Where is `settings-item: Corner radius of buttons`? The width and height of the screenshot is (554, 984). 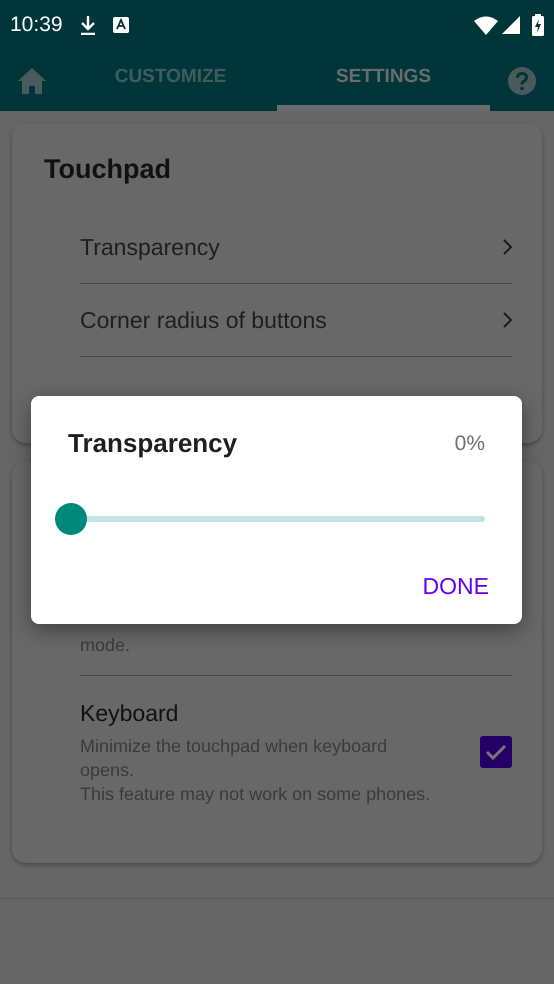
settings-item: Corner radius of buttons is located at coordinates (296, 320).